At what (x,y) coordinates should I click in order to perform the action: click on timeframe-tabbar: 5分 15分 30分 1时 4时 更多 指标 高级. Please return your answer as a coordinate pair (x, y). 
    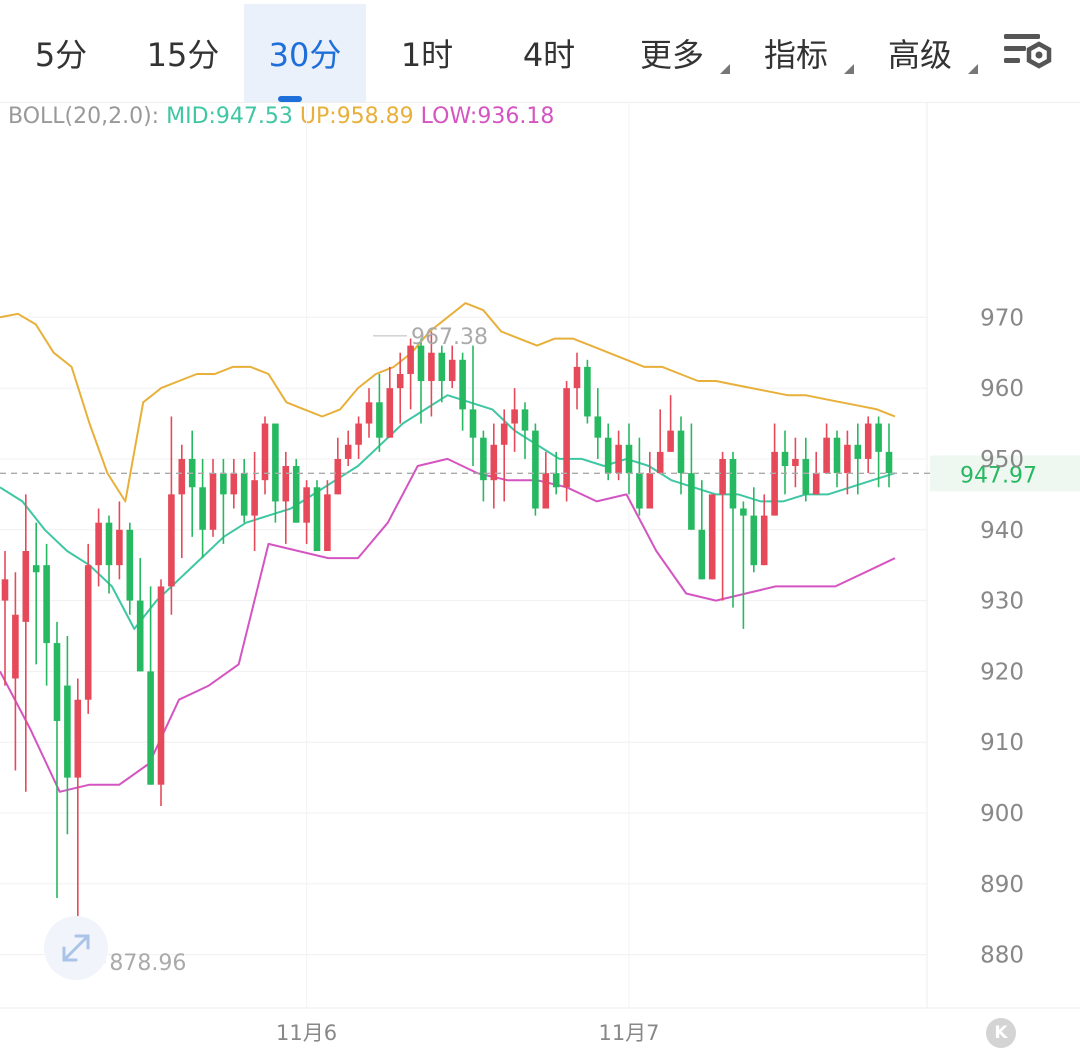
    Looking at the image, I should click on (540, 51).